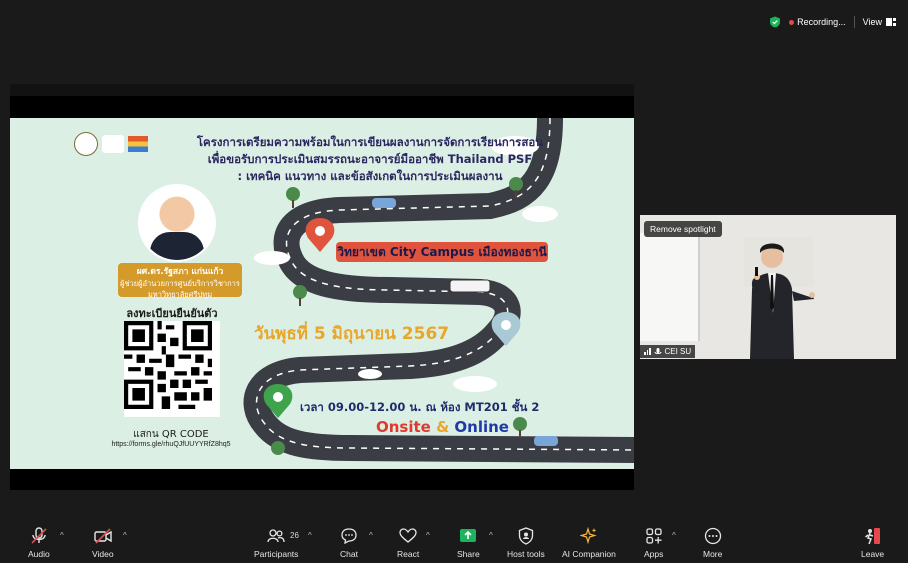  Describe the element at coordinates (873, 554) in the screenshot. I see `leave-label: Leave` at that location.